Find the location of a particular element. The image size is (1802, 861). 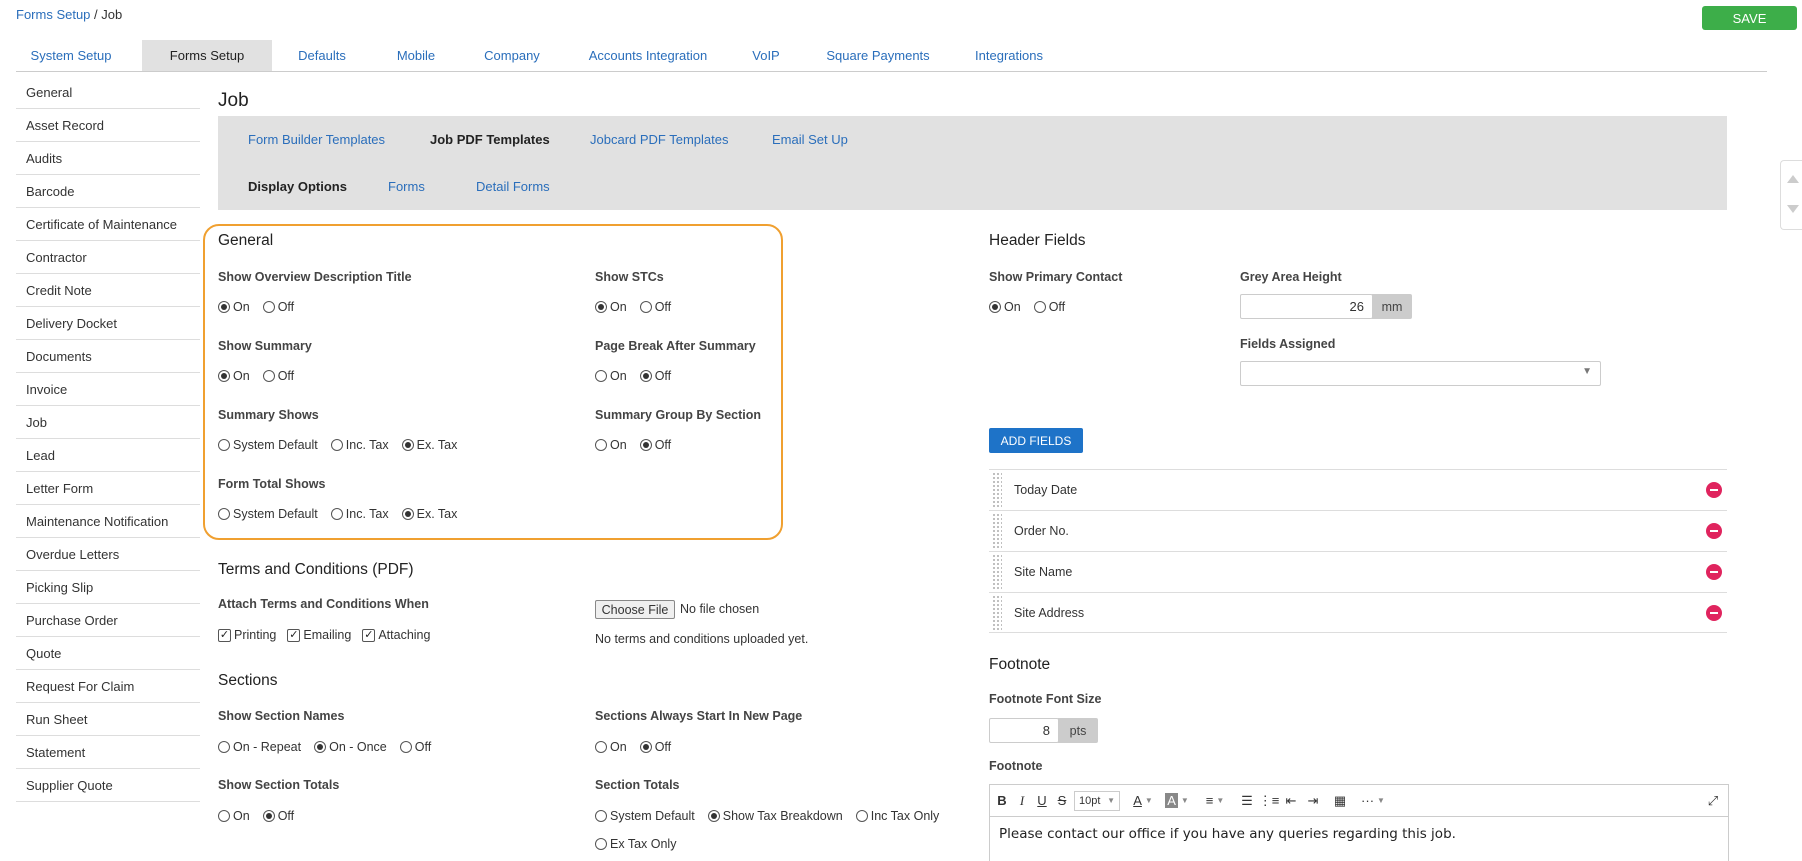

primary-contact-on-option: On is located at coordinates (1005, 307).